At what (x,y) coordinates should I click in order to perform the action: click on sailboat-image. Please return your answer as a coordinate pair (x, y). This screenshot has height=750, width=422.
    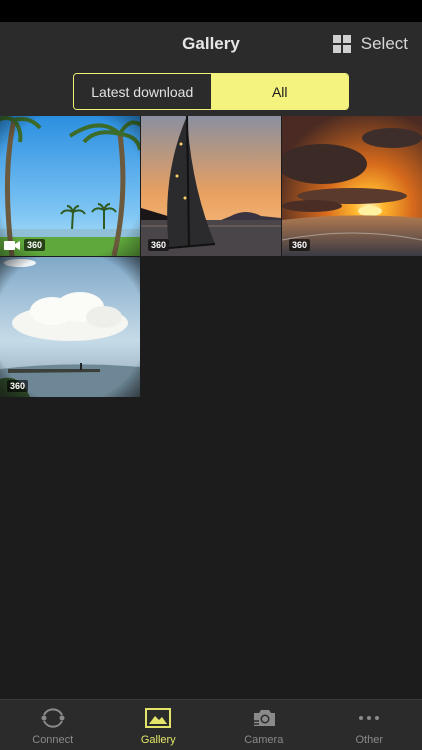
    Looking at the image, I should click on (211, 186).